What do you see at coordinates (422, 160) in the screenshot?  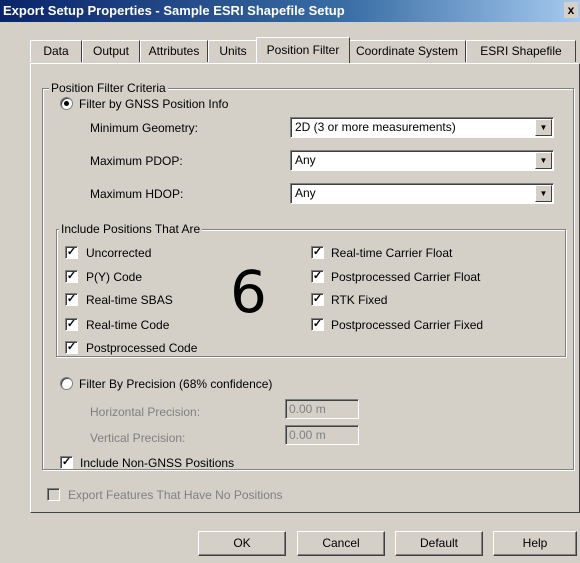 I see `max-pdop-select: Any ▼` at bounding box center [422, 160].